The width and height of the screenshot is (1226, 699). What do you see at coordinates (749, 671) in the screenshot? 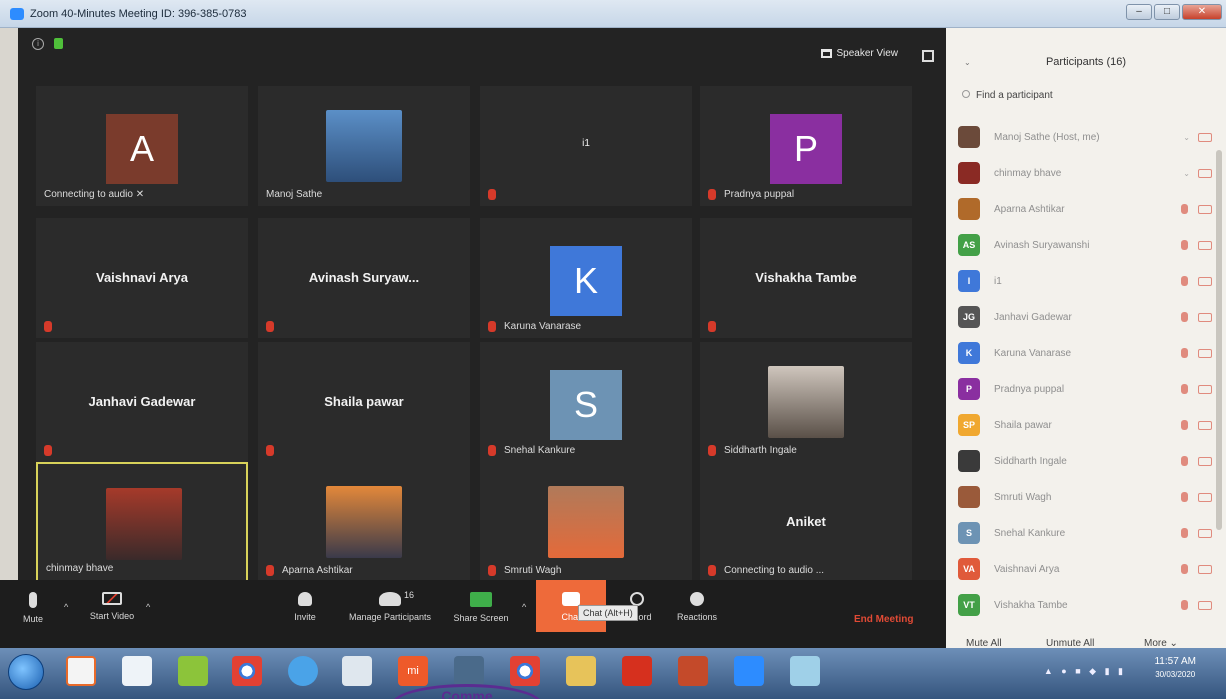
I see `zoom-taskbar-icon` at bounding box center [749, 671].